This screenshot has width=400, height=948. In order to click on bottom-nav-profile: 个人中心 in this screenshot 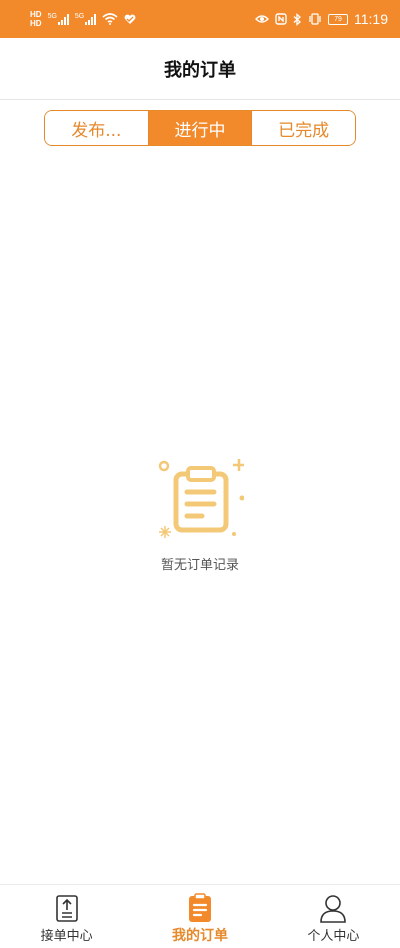, I will do `click(333, 916)`.